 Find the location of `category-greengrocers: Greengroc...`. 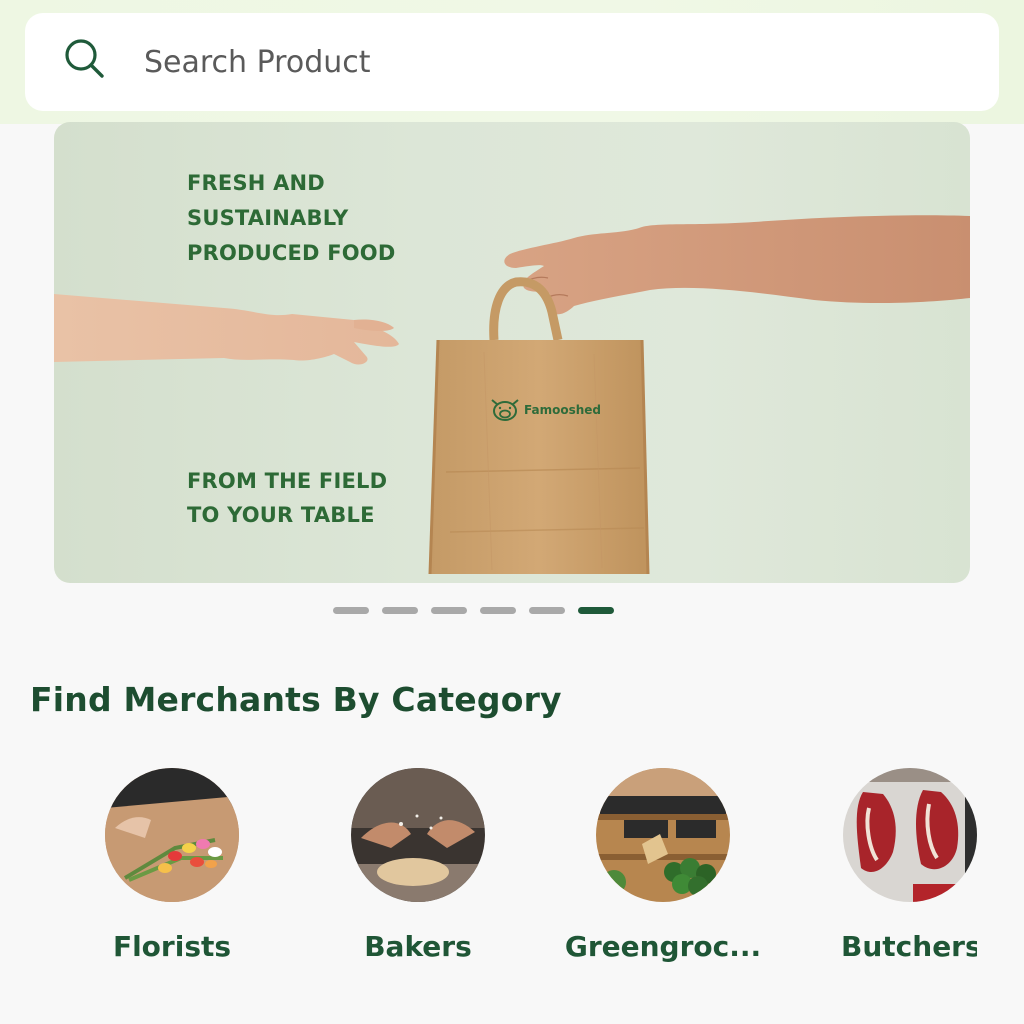

category-greengrocers: Greengroc... is located at coordinates (663, 865).